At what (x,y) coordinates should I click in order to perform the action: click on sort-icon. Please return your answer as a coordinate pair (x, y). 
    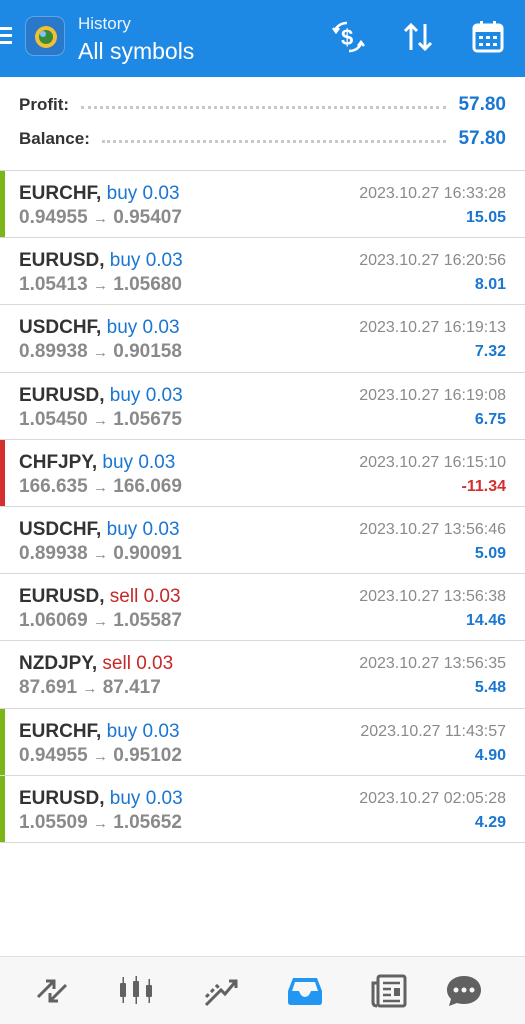
    Looking at the image, I should click on (418, 37).